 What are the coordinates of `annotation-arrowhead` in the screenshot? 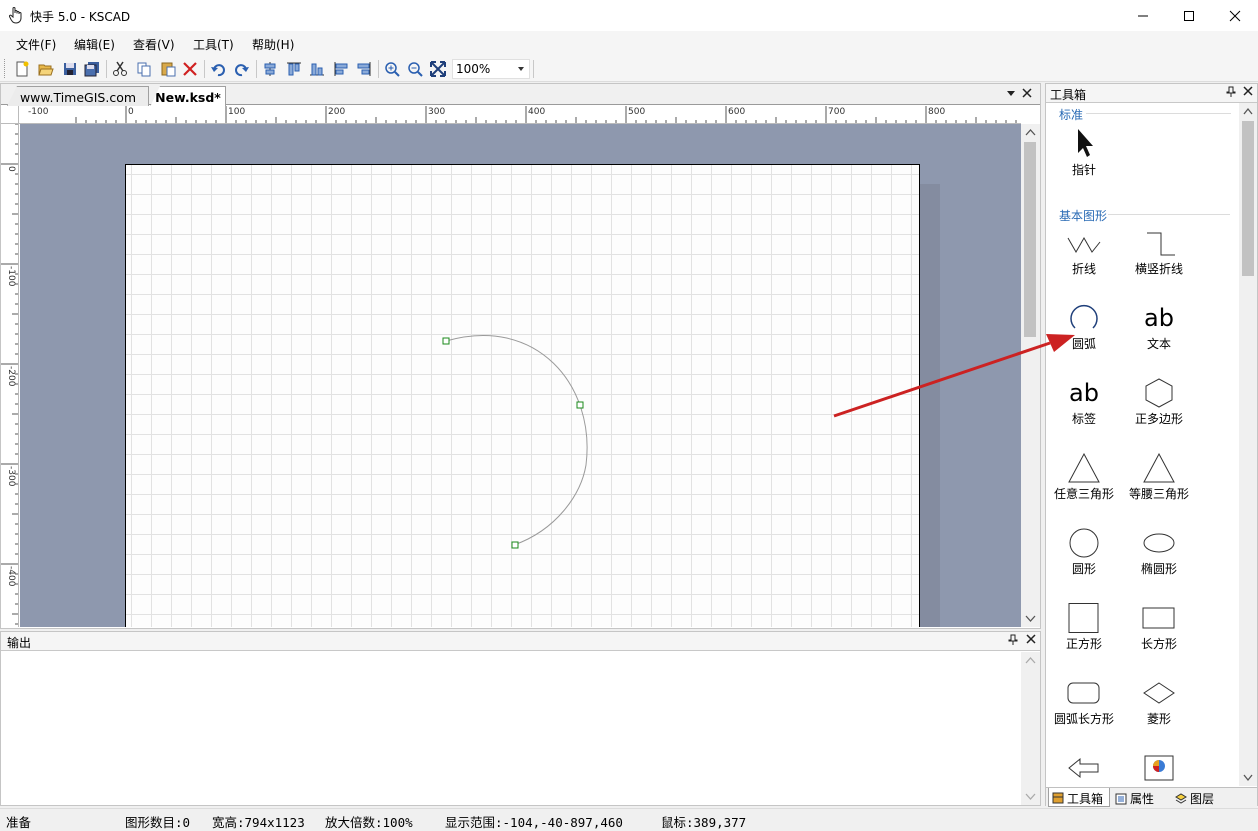 It's located at (1060, 343).